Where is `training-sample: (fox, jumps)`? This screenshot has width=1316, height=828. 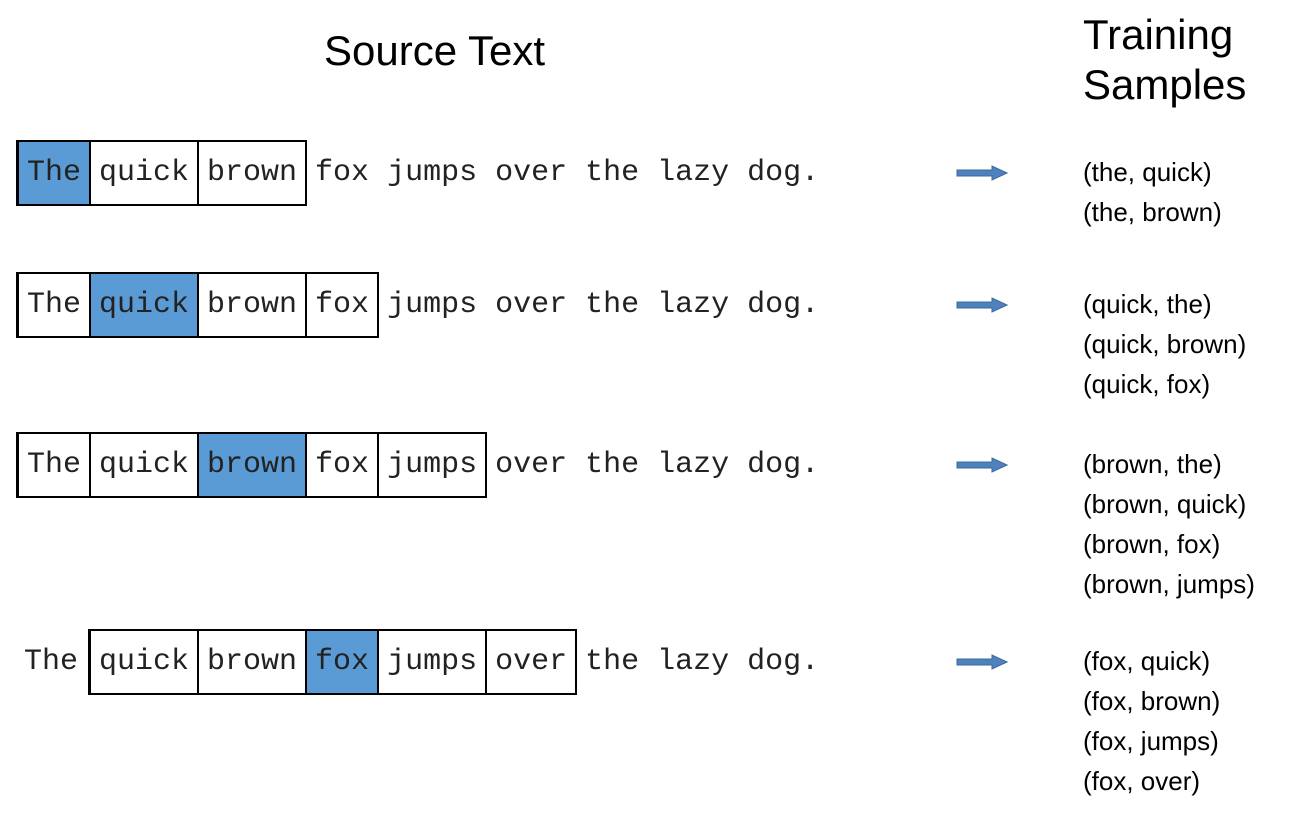
training-sample: (fox, jumps) is located at coordinates (1151, 741).